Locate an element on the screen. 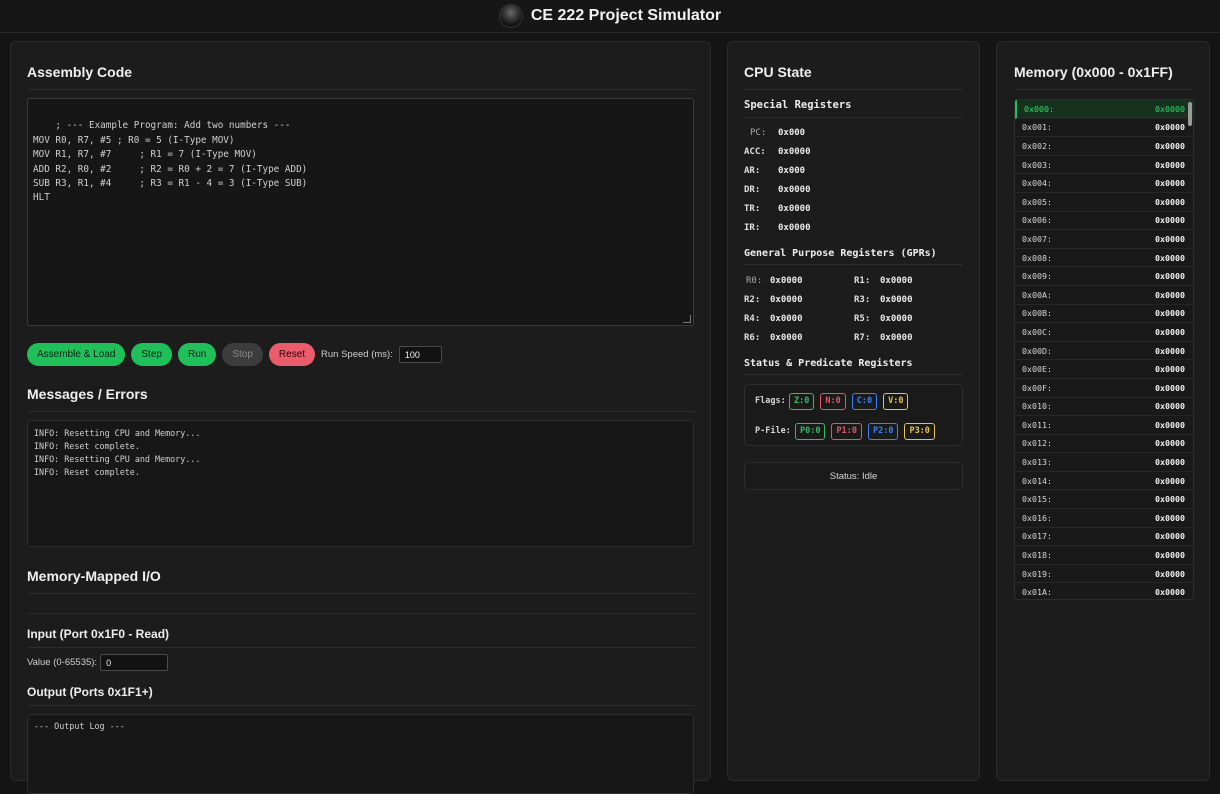 Image resolution: width=1220 pixels, height=794 pixels. run-speed-input: 100 is located at coordinates (420, 354).